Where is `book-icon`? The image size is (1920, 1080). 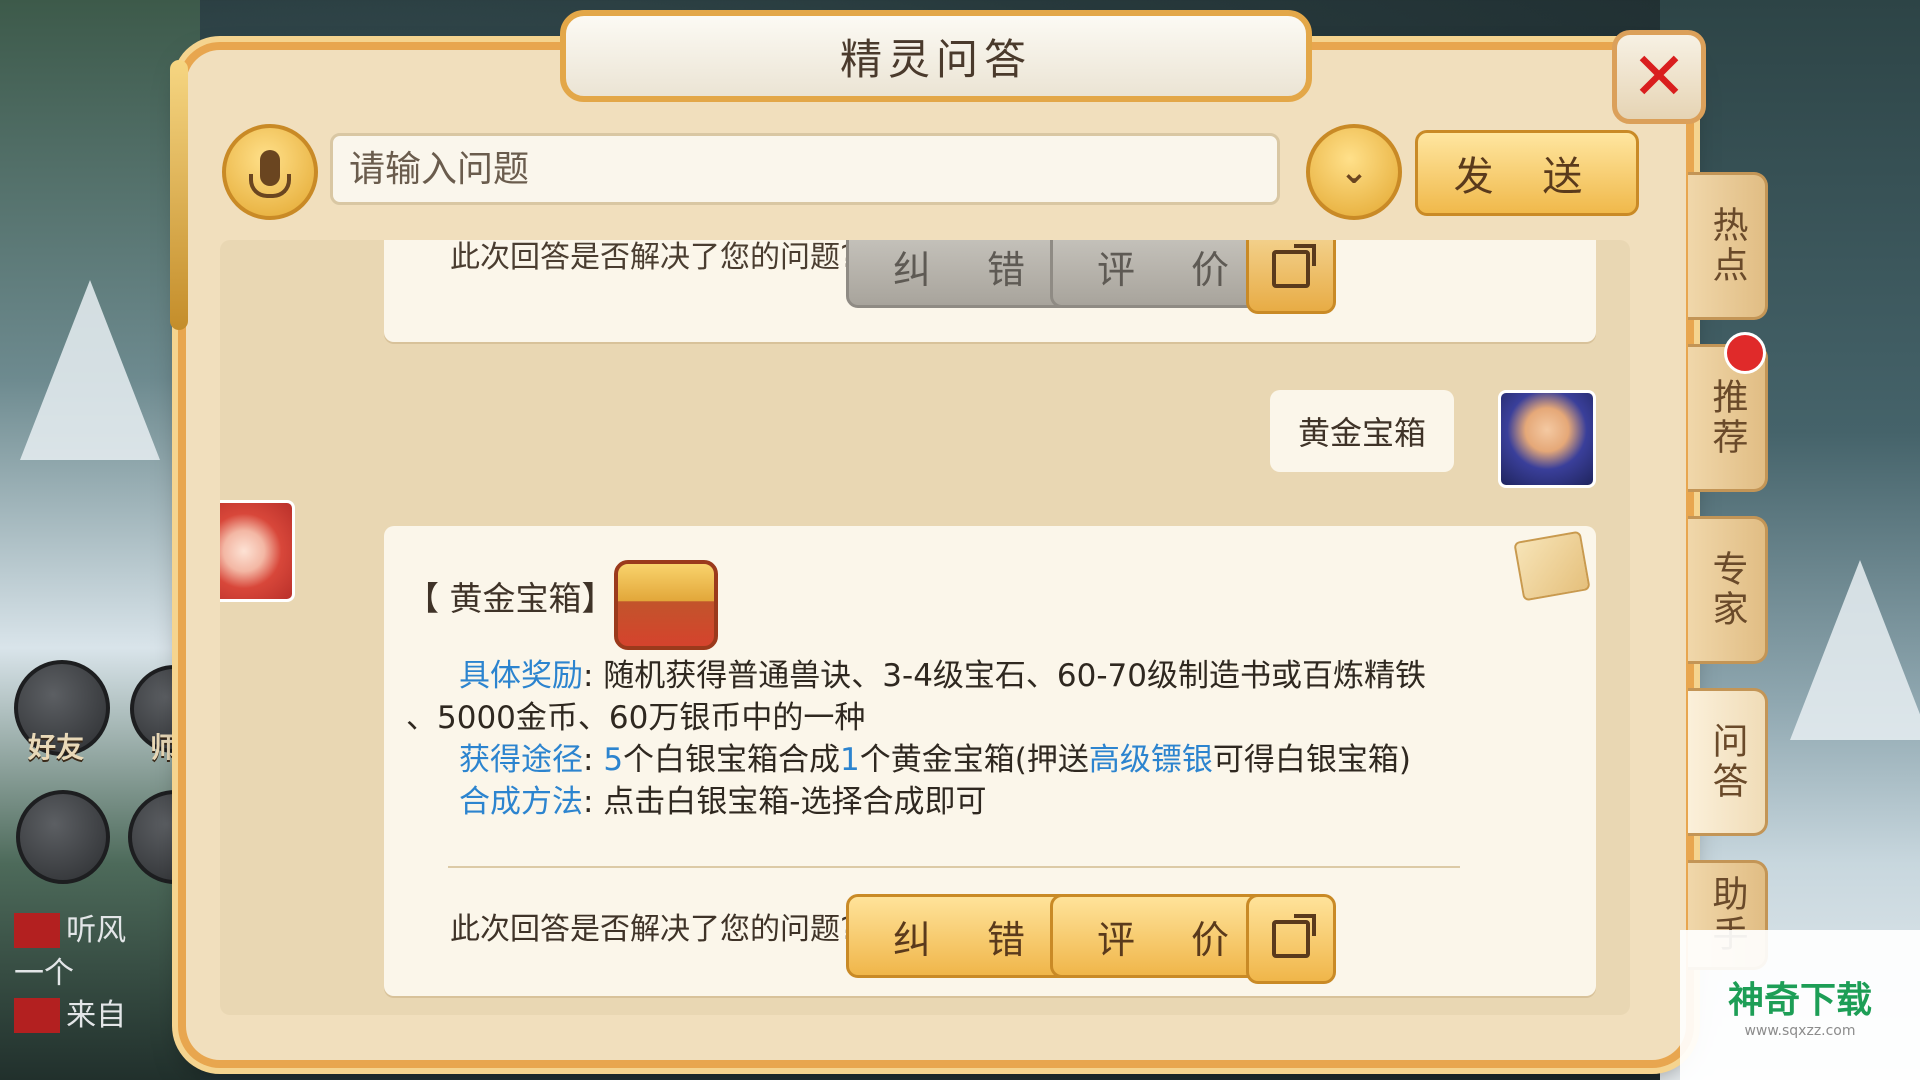 book-icon is located at coordinates (1552, 566).